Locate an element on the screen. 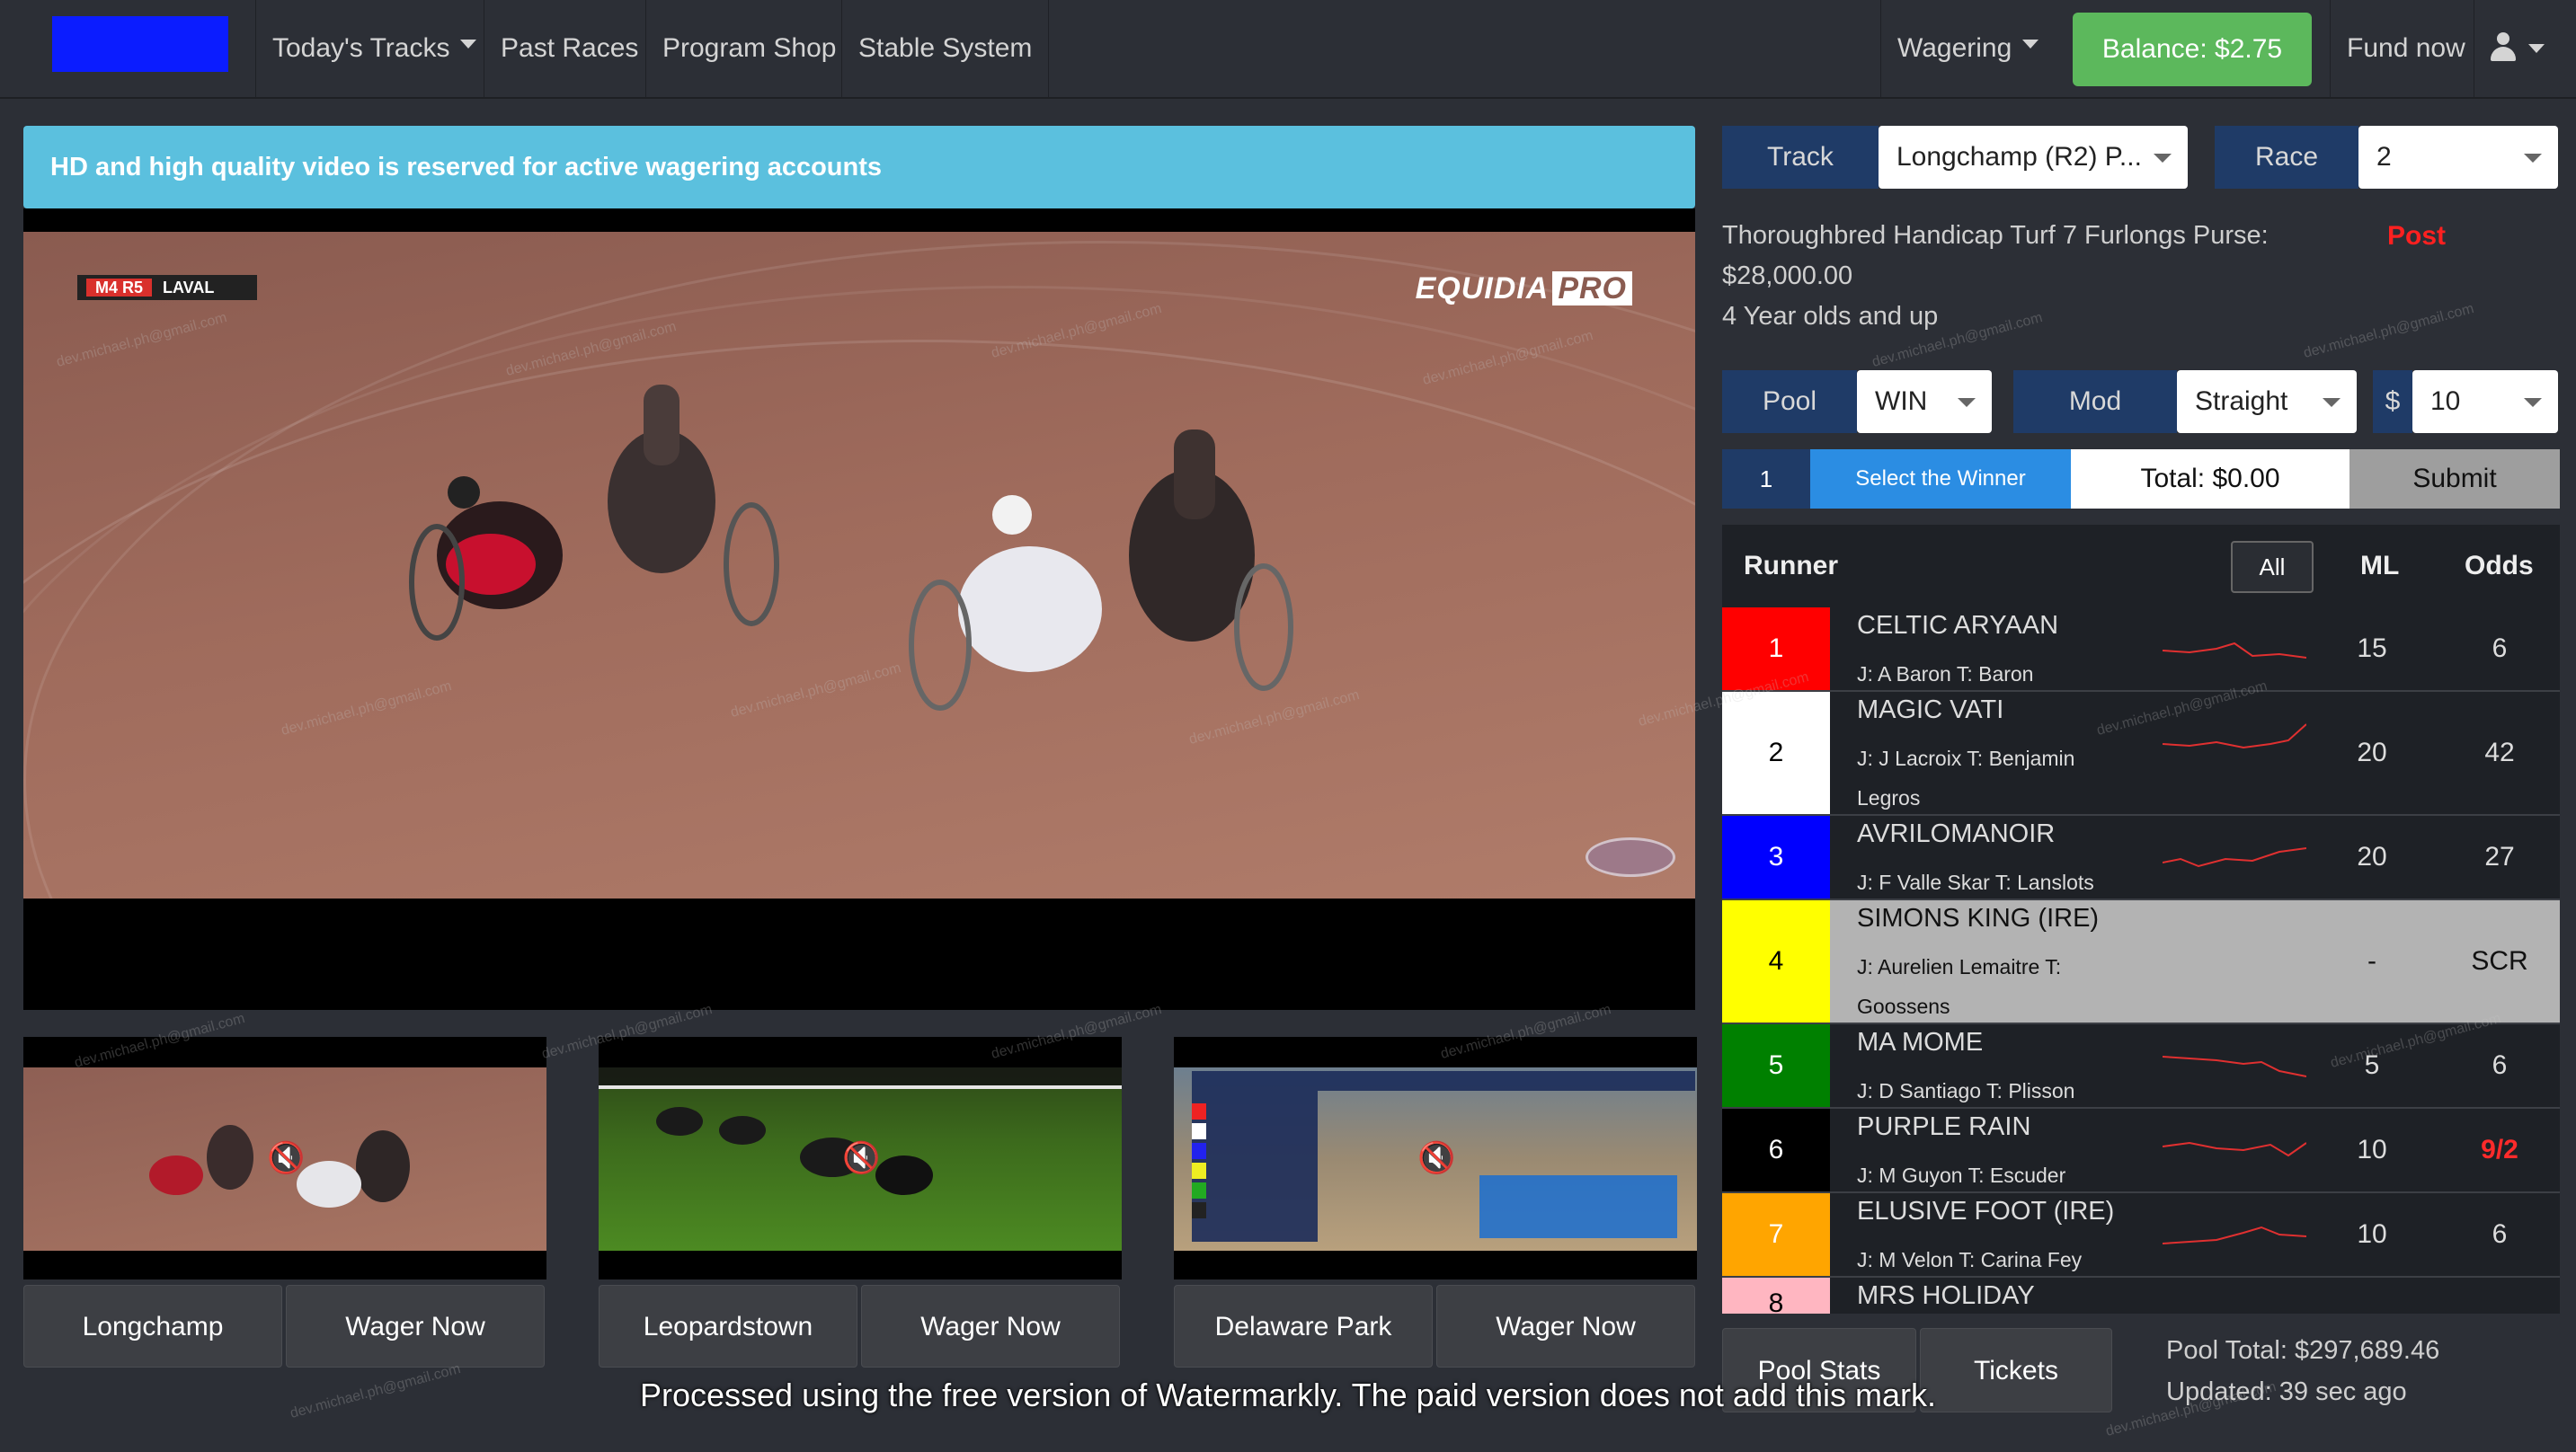 The width and height of the screenshot is (2576, 1452). runner-morning-line is located at coordinates (2372, 1296).